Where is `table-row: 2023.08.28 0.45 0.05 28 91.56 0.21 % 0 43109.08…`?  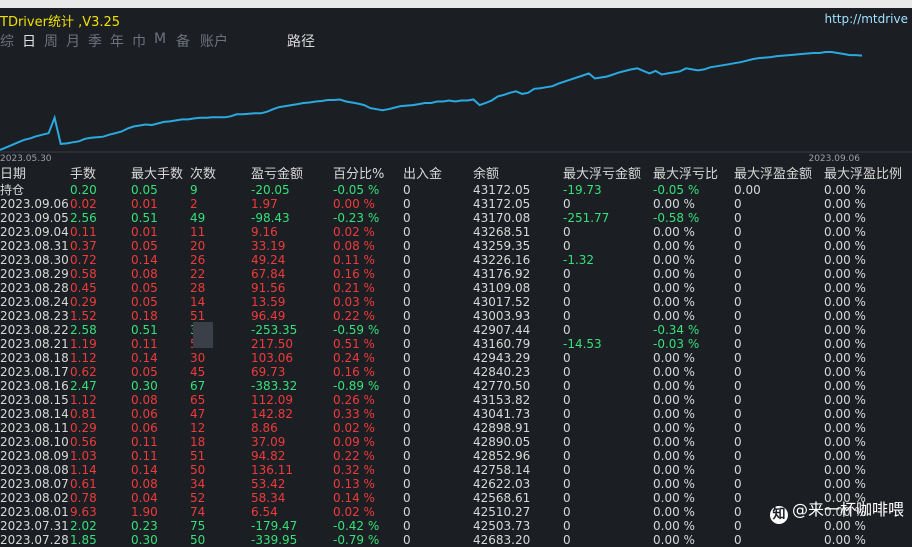
table-row: 2023.08.28 0.45 0.05 28 91.56 0.21 % 0 43109.08… is located at coordinates (456, 288).